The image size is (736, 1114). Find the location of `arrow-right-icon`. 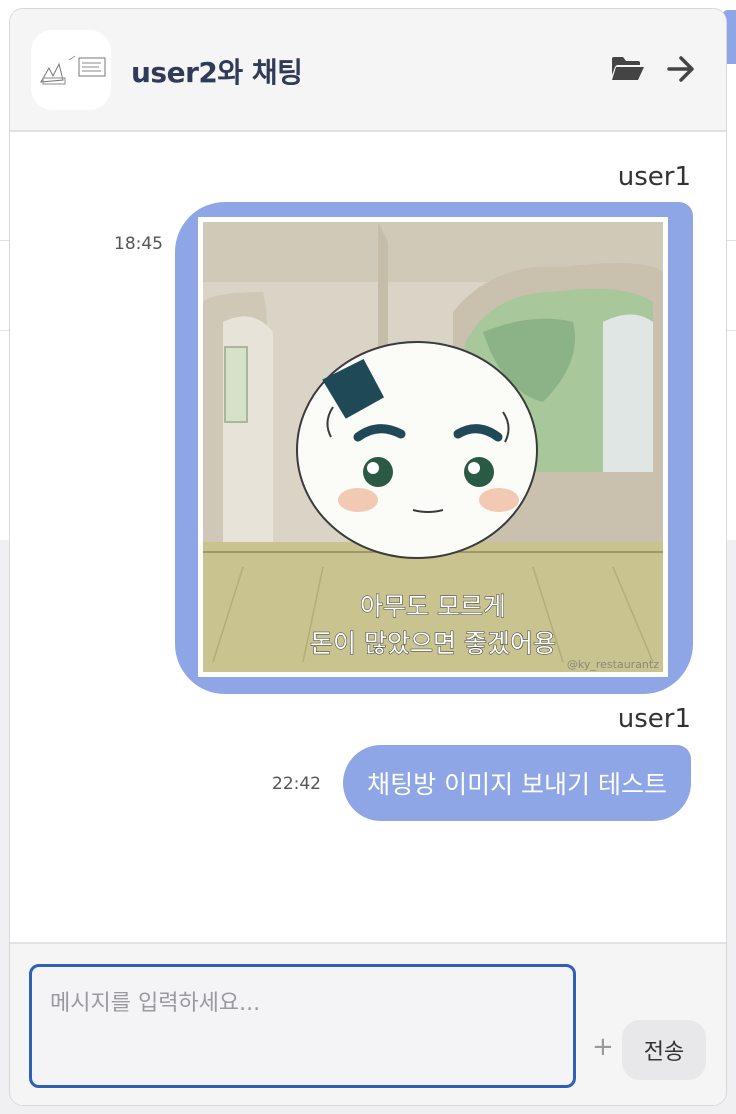

arrow-right-icon is located at coordinates (683, 69).